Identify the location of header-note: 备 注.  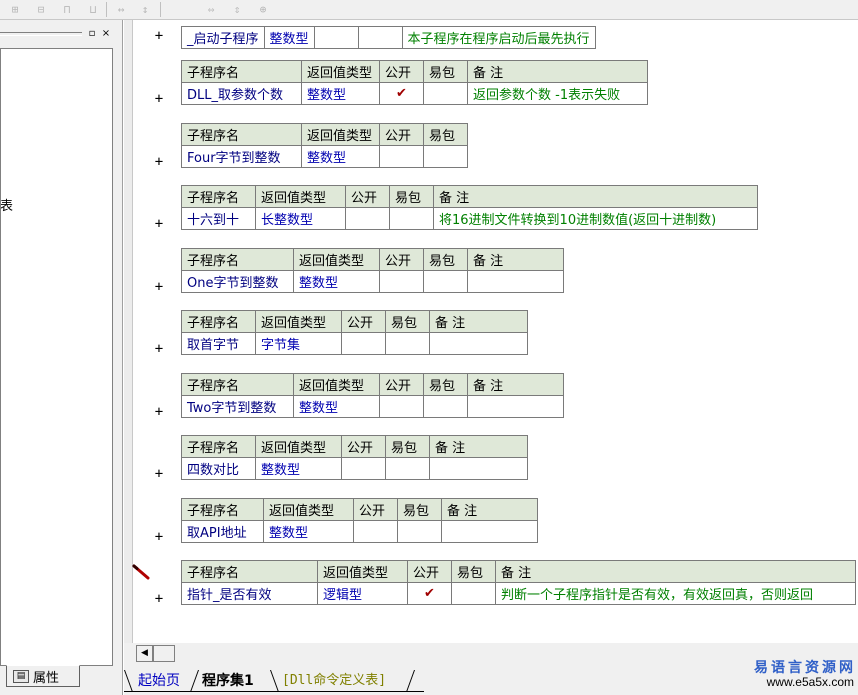
(595, 196).